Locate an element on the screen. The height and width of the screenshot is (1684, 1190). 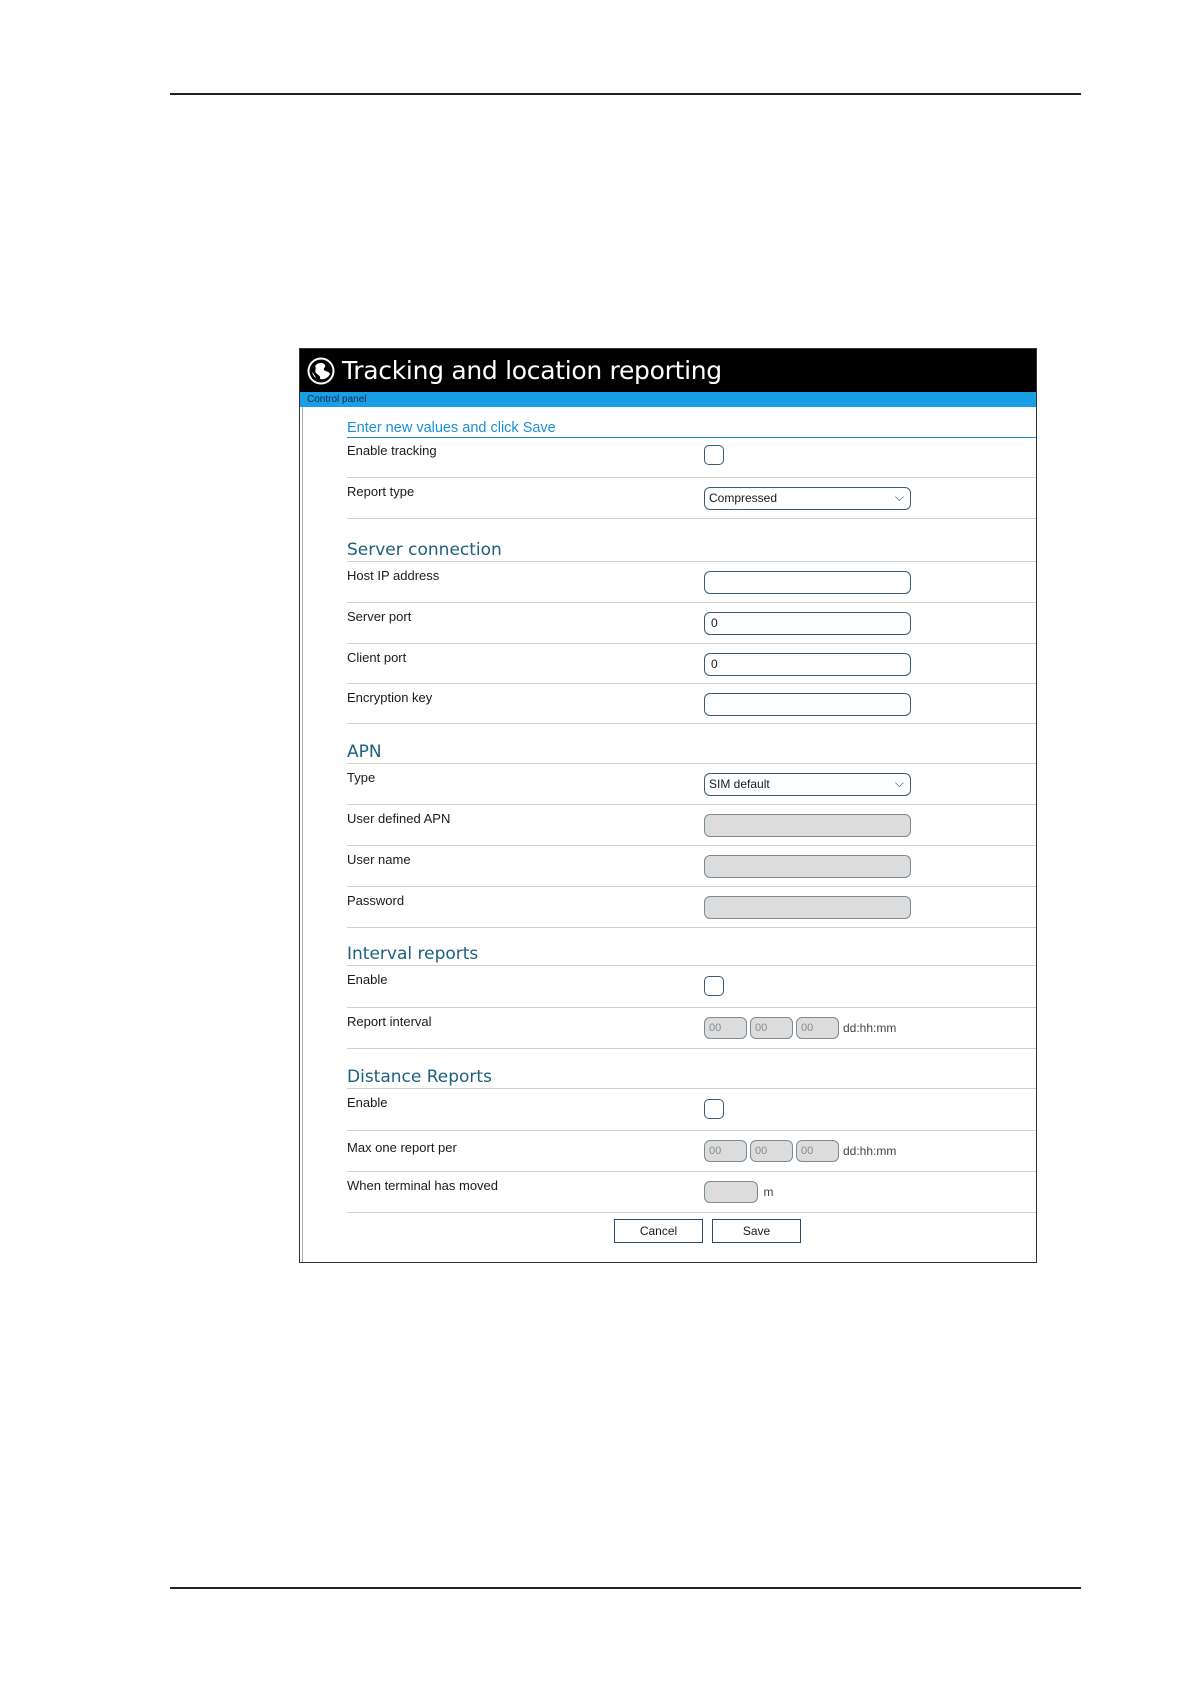
enable-tracking-label: Enable tracking is located at coordinates (392, 450).